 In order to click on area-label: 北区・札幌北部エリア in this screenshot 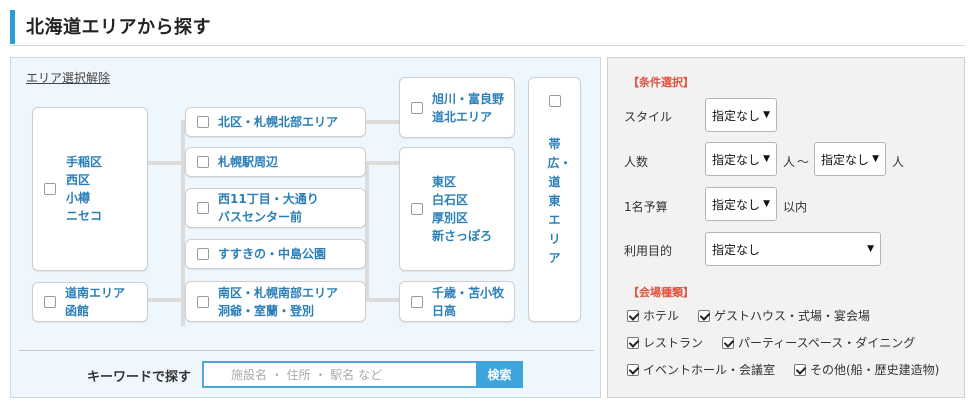, I will do `click(278, 122)`.